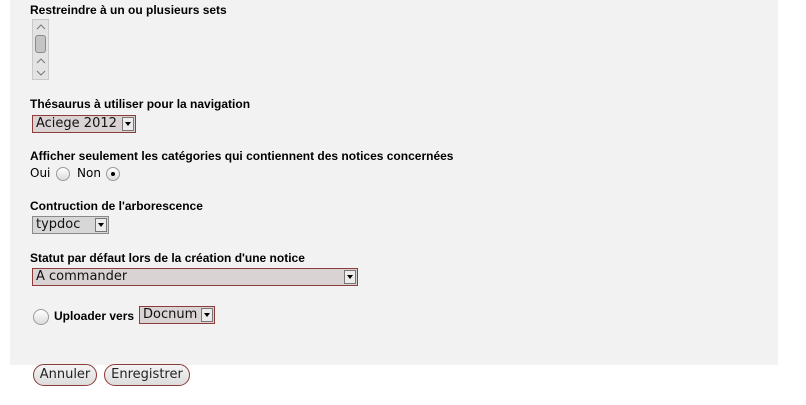 This screenshot has height=405, width=806. Describe the element at coordinates (82, 276) in the screenshot. I see `status-select-value: A commander` at that location.